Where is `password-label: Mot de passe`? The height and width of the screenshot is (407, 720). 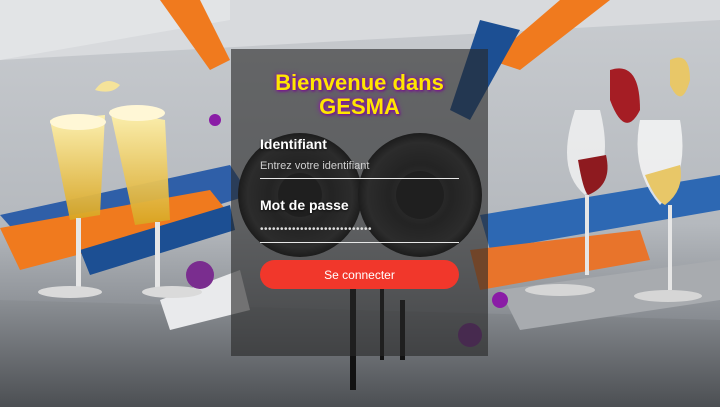
password-label: Mot de passe is located at coordinates (304, 205).